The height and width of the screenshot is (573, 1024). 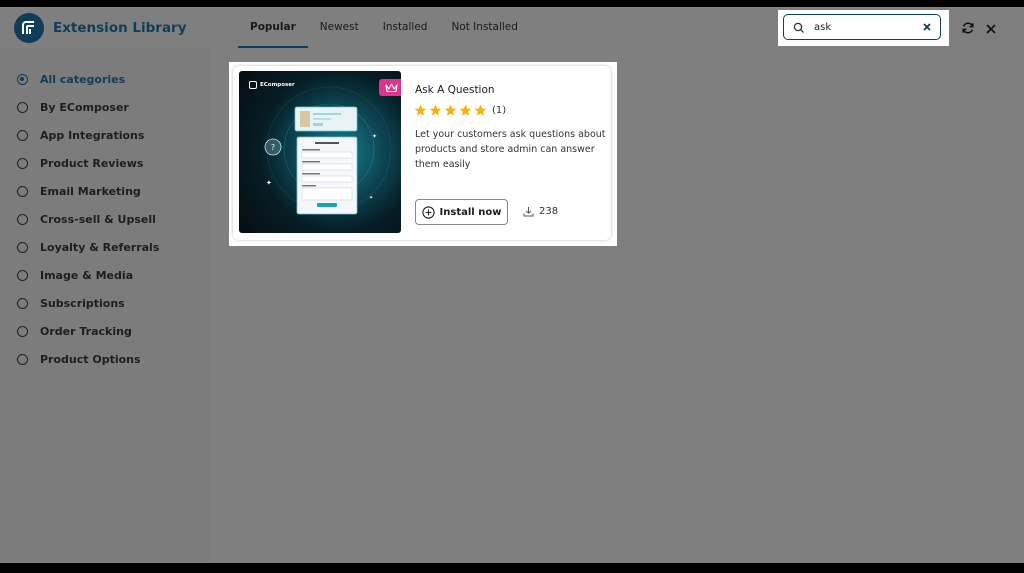 What do you see at coordinates (84, 107) in the screenshot?
I see `category-label: By EComposer` at bounding box center [84, 107].